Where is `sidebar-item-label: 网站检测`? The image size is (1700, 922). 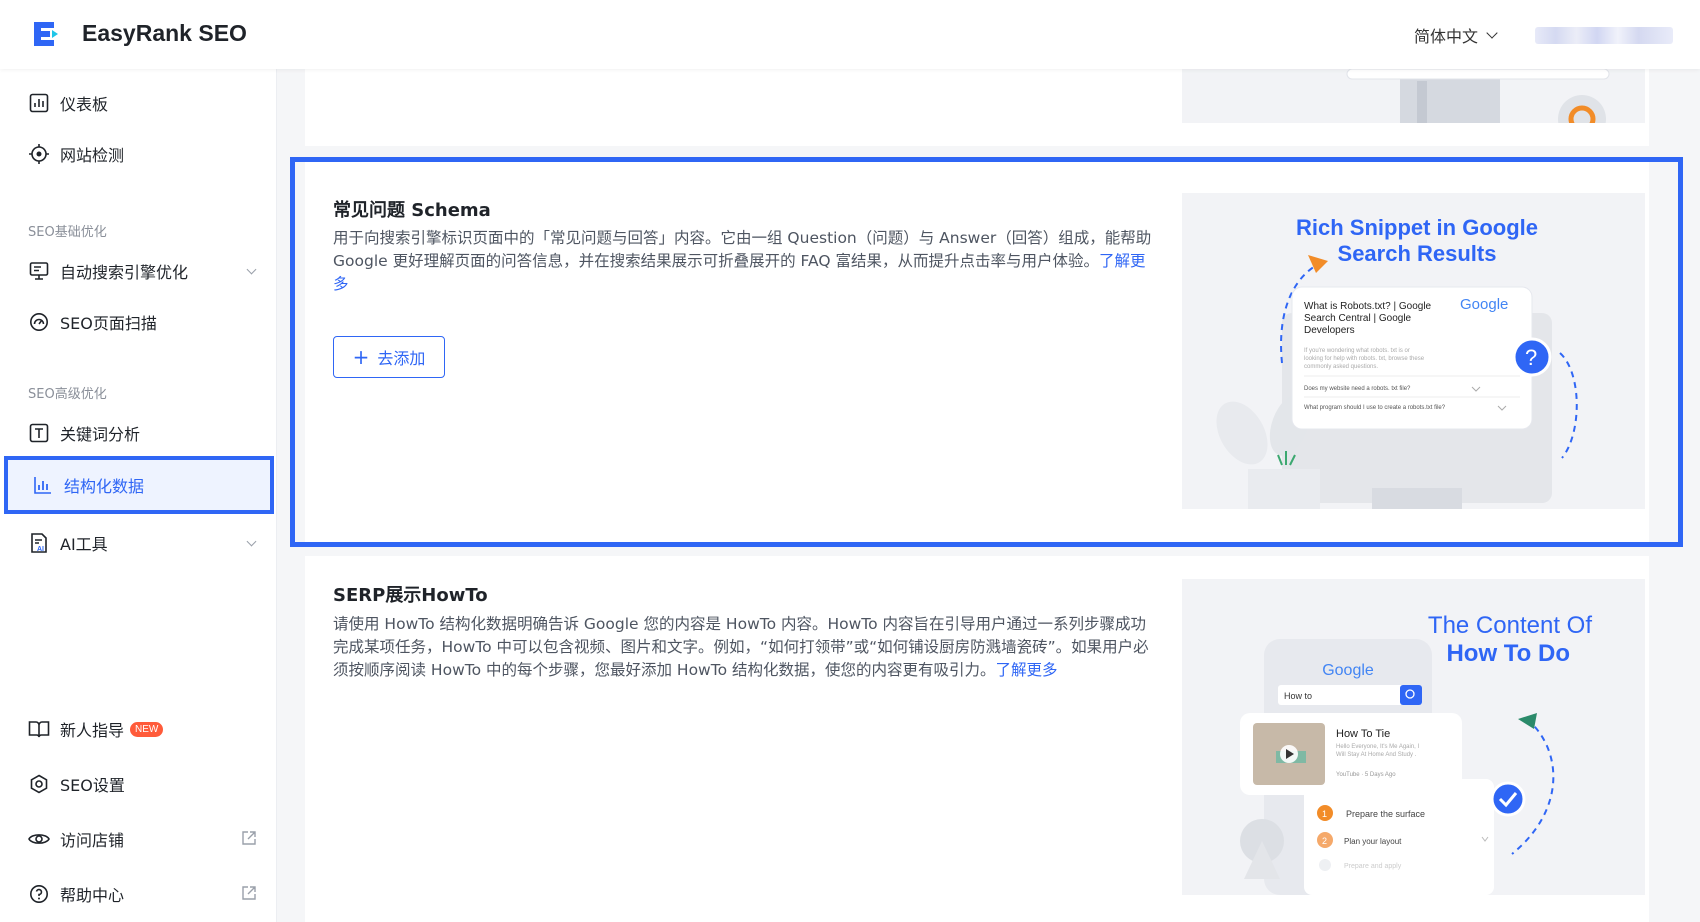 sidebar-item-label: 网站检测 is located at coordinates (92, 155).